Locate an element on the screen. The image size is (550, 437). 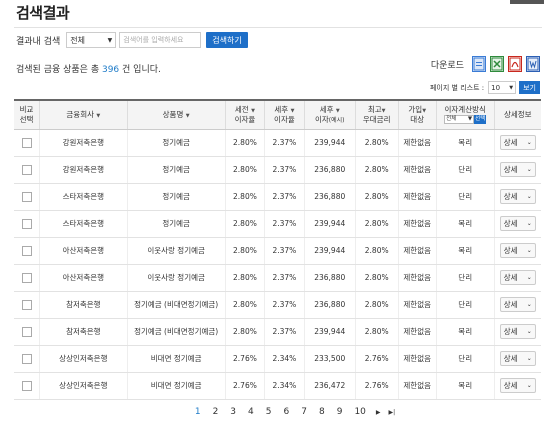
post-tax-interest-cell: 233,500 is located at coordinates (330, 359).